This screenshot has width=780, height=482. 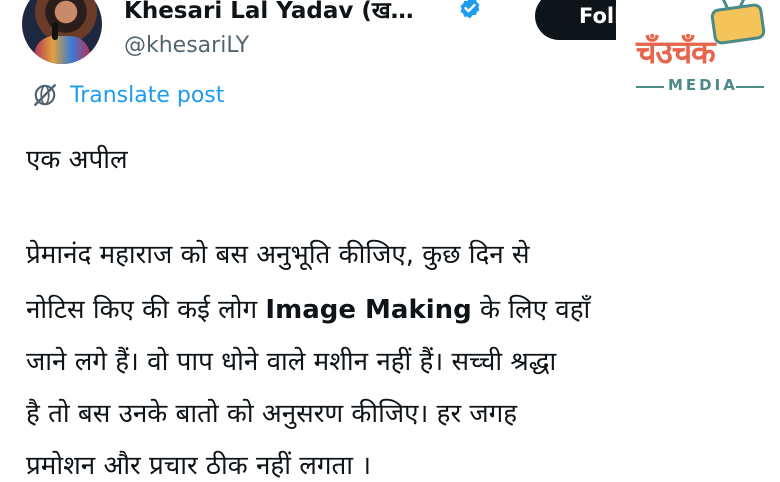 What do you see at coordinates (531, 310) in the screenshot?
I see `tweet-text-segment: के लिए वहाँ` at bounding box center [531, 310].